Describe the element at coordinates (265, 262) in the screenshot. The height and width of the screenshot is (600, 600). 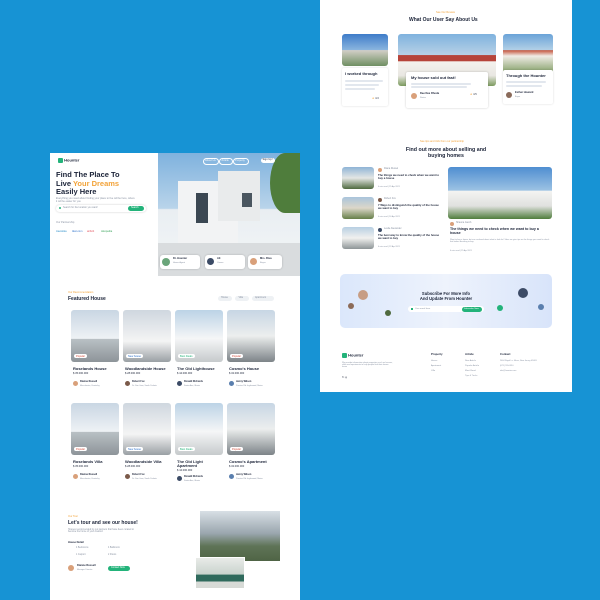
I see `agent-card: Mrs. Risa Buyer` at that location.